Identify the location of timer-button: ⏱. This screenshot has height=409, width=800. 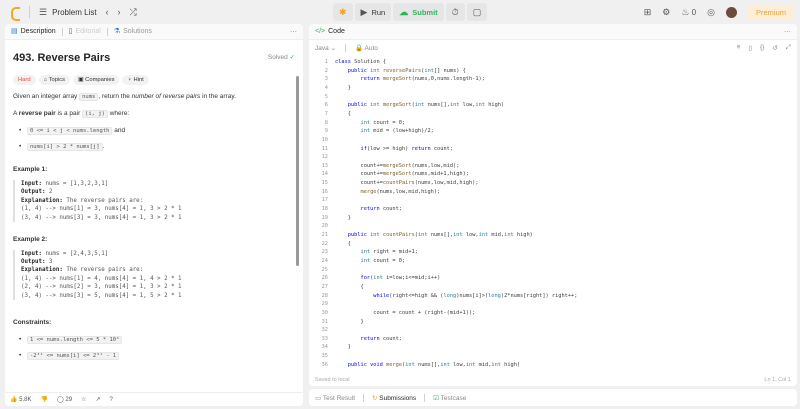
(455, 12).